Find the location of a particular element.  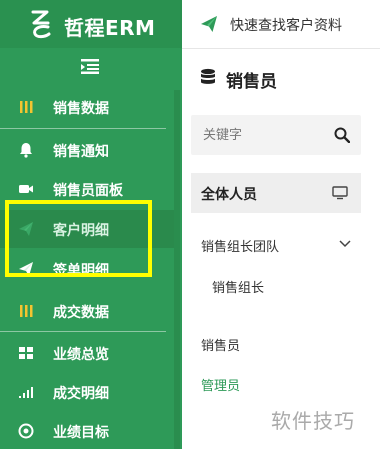

sidebar-item-deal-data: 成交数据 is located at coordinates (88, 311).